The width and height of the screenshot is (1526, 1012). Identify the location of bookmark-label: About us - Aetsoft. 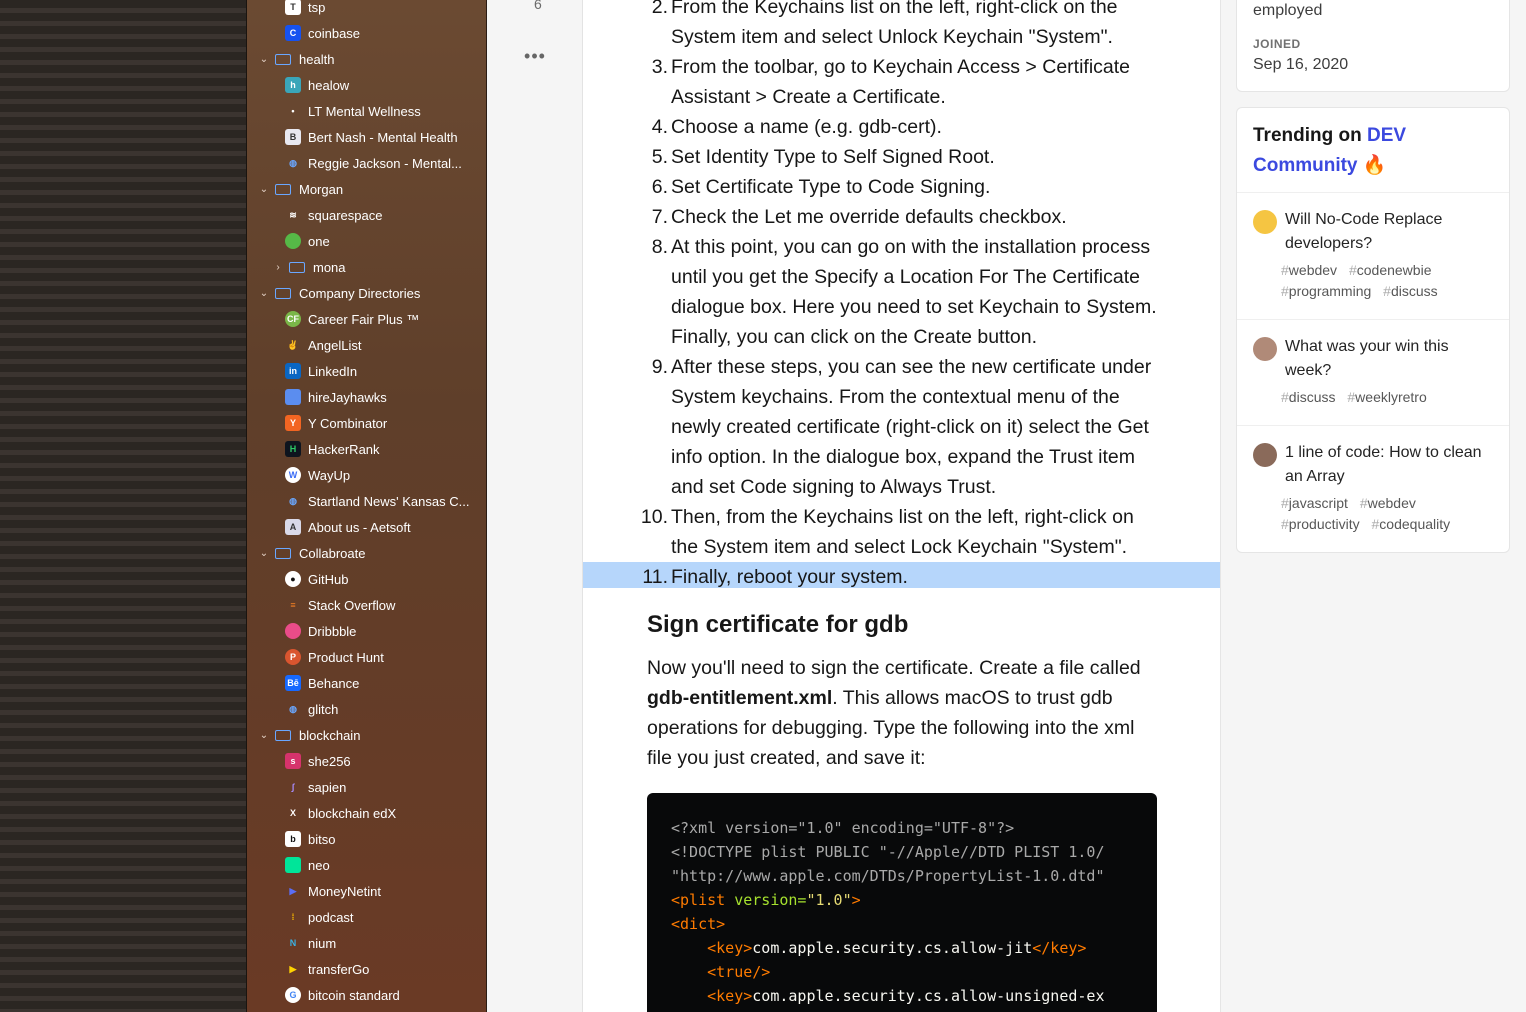
(359, 527).